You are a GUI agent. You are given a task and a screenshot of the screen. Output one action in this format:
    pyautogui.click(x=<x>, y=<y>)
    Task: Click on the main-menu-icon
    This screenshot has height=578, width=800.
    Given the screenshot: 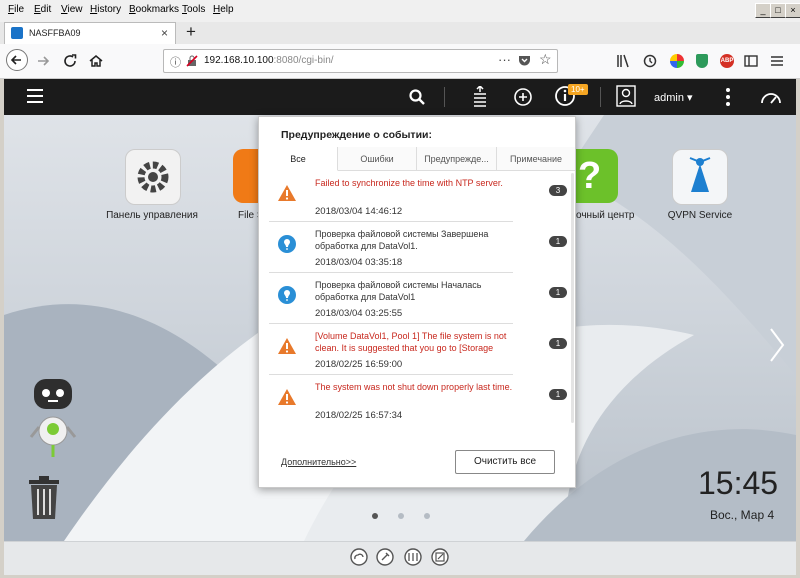 What is the action you would take?
    pyautogui.click(x=35, y=96)
    